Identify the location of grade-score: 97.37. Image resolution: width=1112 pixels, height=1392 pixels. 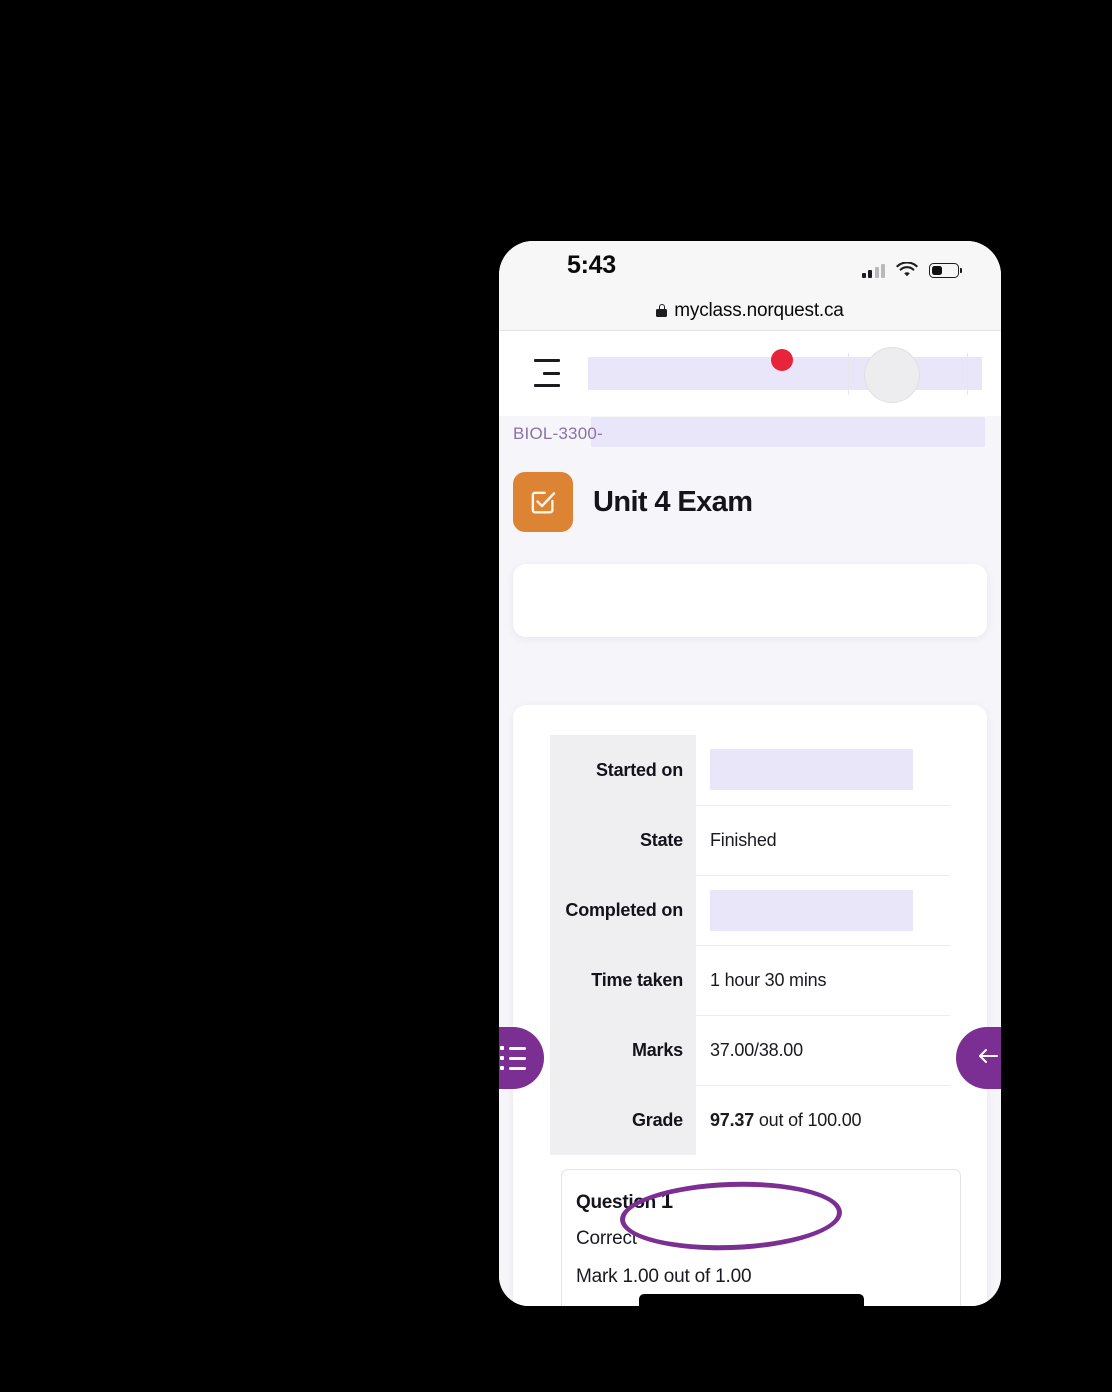
(732, 1119).